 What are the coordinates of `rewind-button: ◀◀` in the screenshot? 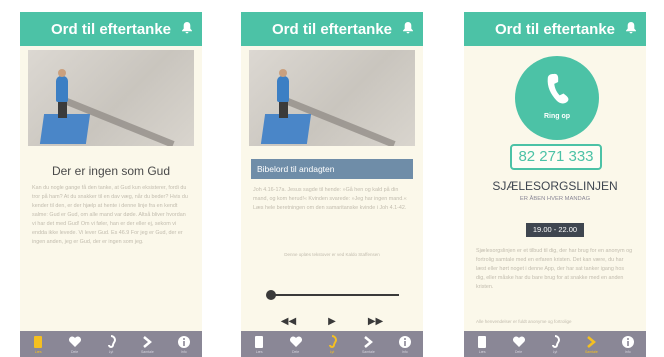 It's located at (288, 321).